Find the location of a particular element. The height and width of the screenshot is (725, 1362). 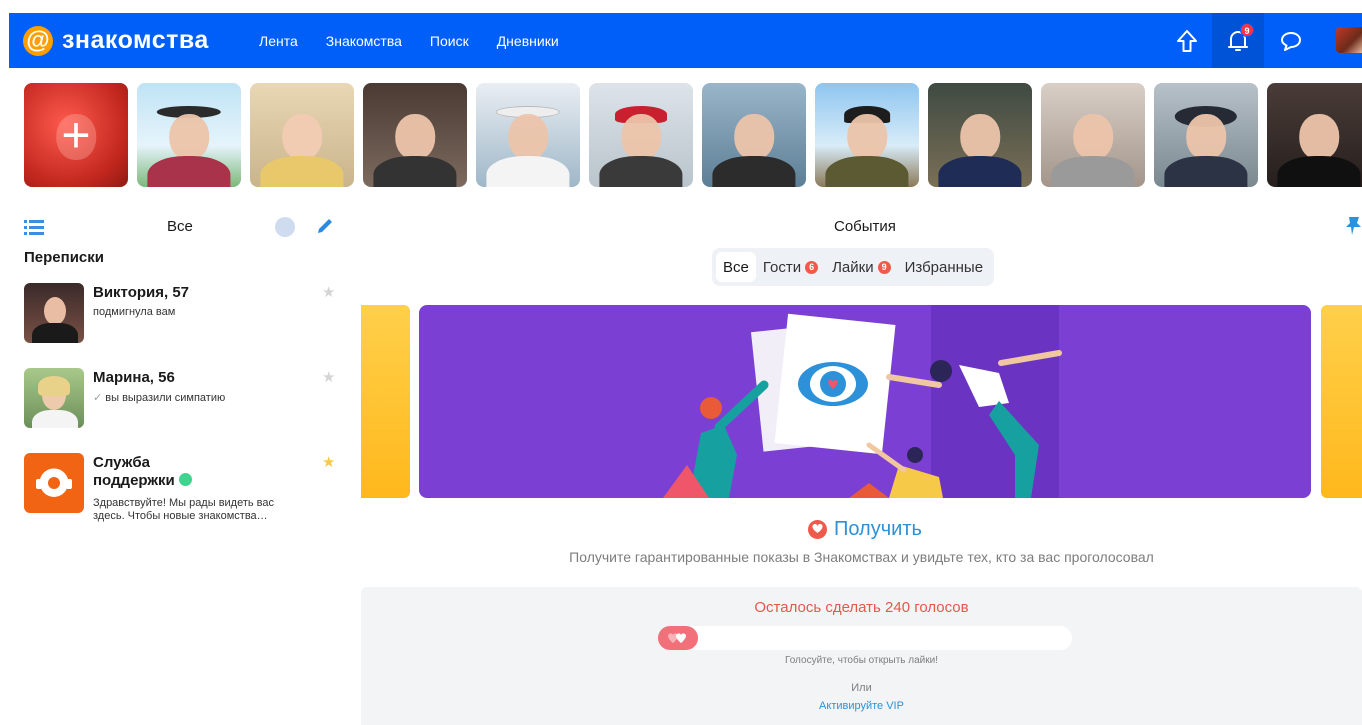

chat-name: Марина, 56 is located at coordinates (134, 377).